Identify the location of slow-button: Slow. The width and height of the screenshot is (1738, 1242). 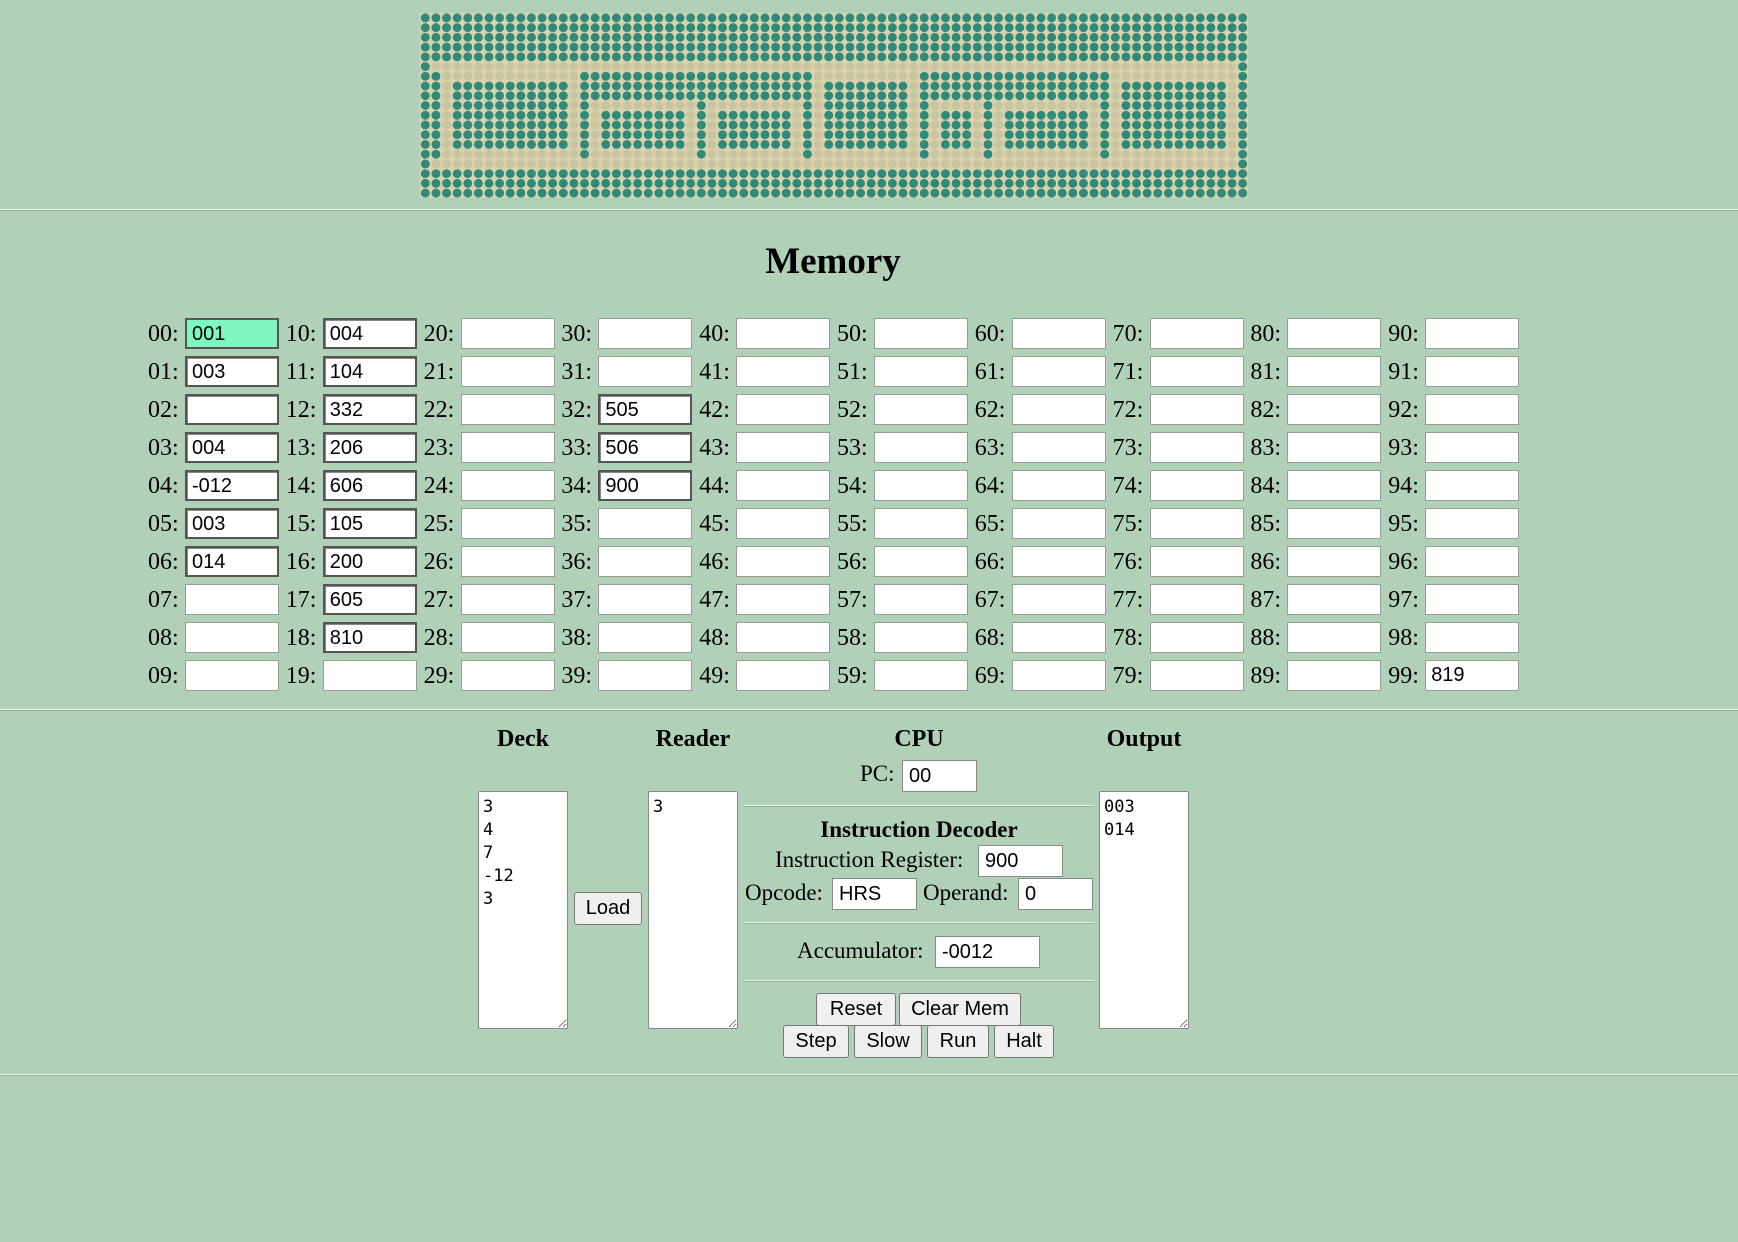
(888, 1041).